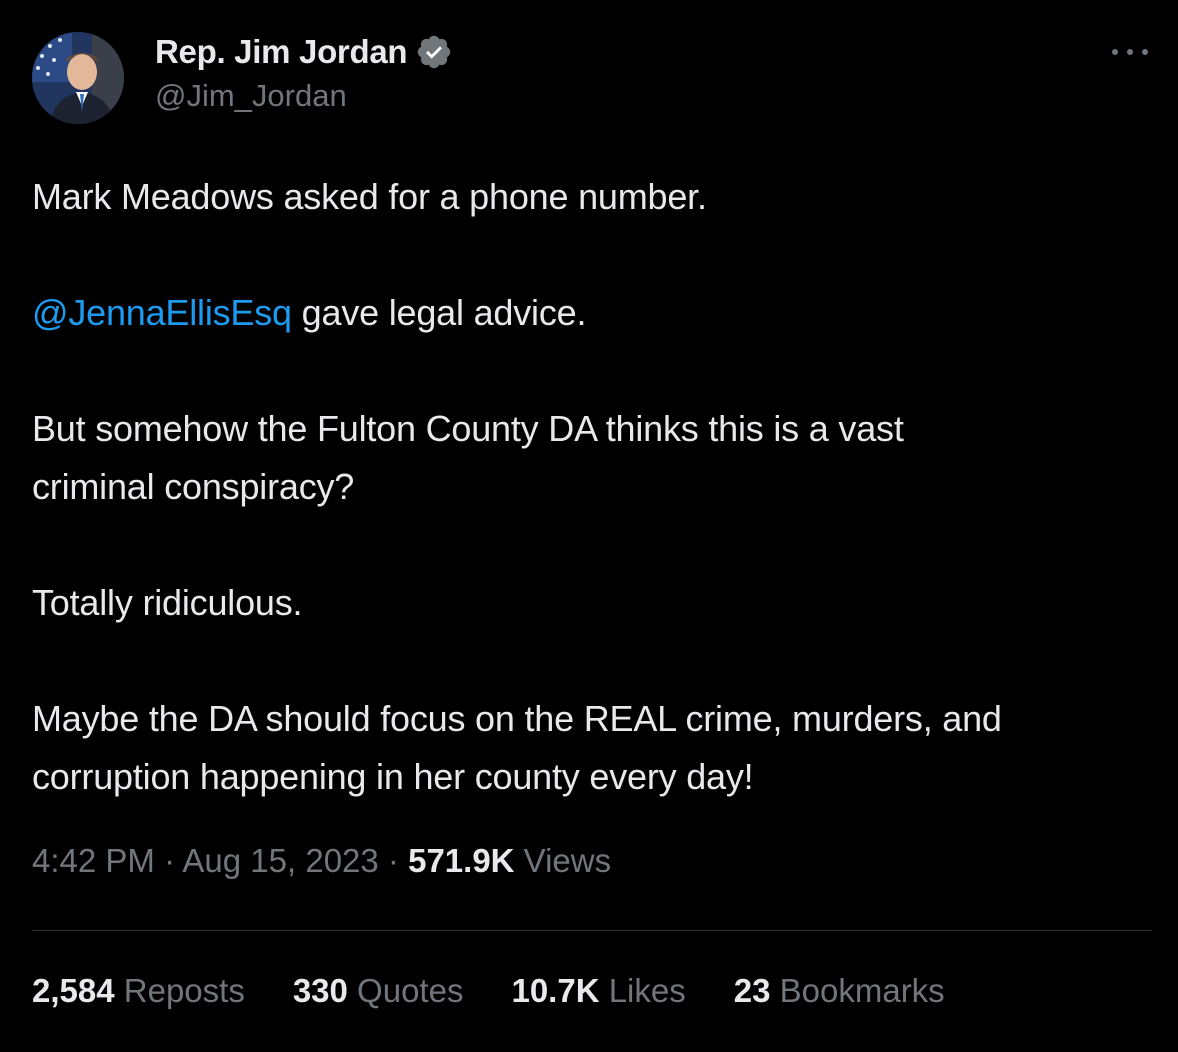 The height and width of the screenshot is (1052, 1178). Describe the element at coordinates (304, 96) in the screenshot. I see `author-handle: @Jim_Jordan` at that location.